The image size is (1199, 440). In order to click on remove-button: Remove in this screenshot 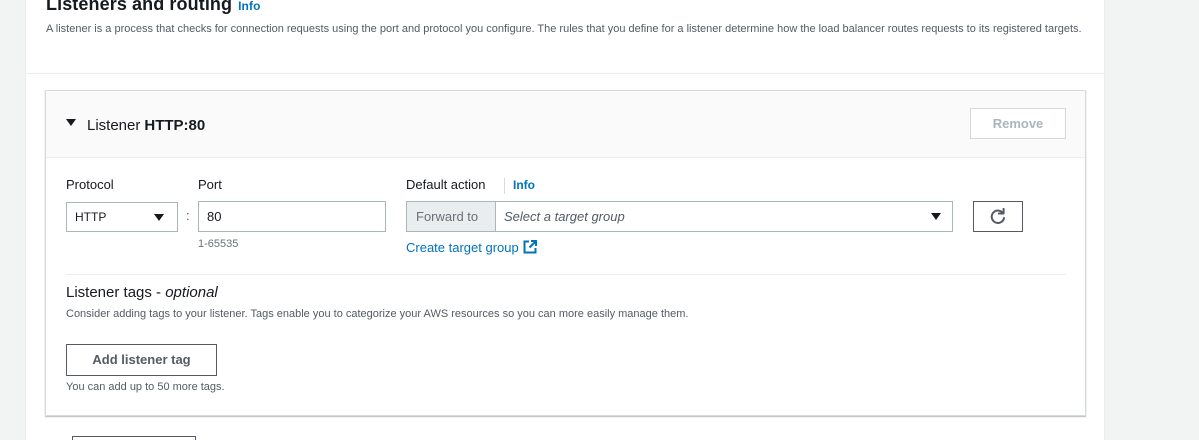, I will do `click(1018, 123)`.